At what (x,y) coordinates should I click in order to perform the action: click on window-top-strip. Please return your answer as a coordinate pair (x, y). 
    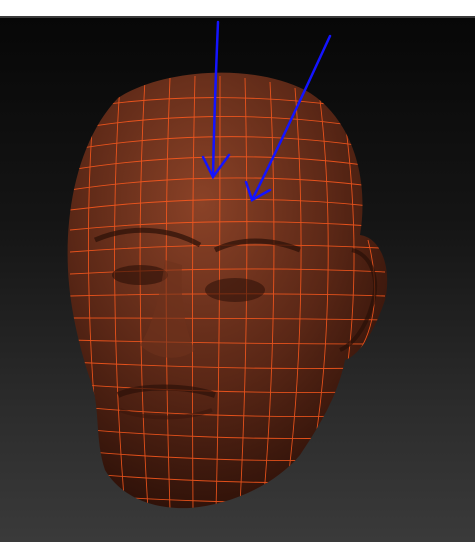
    Looking at the image, I should click on (237, 9).